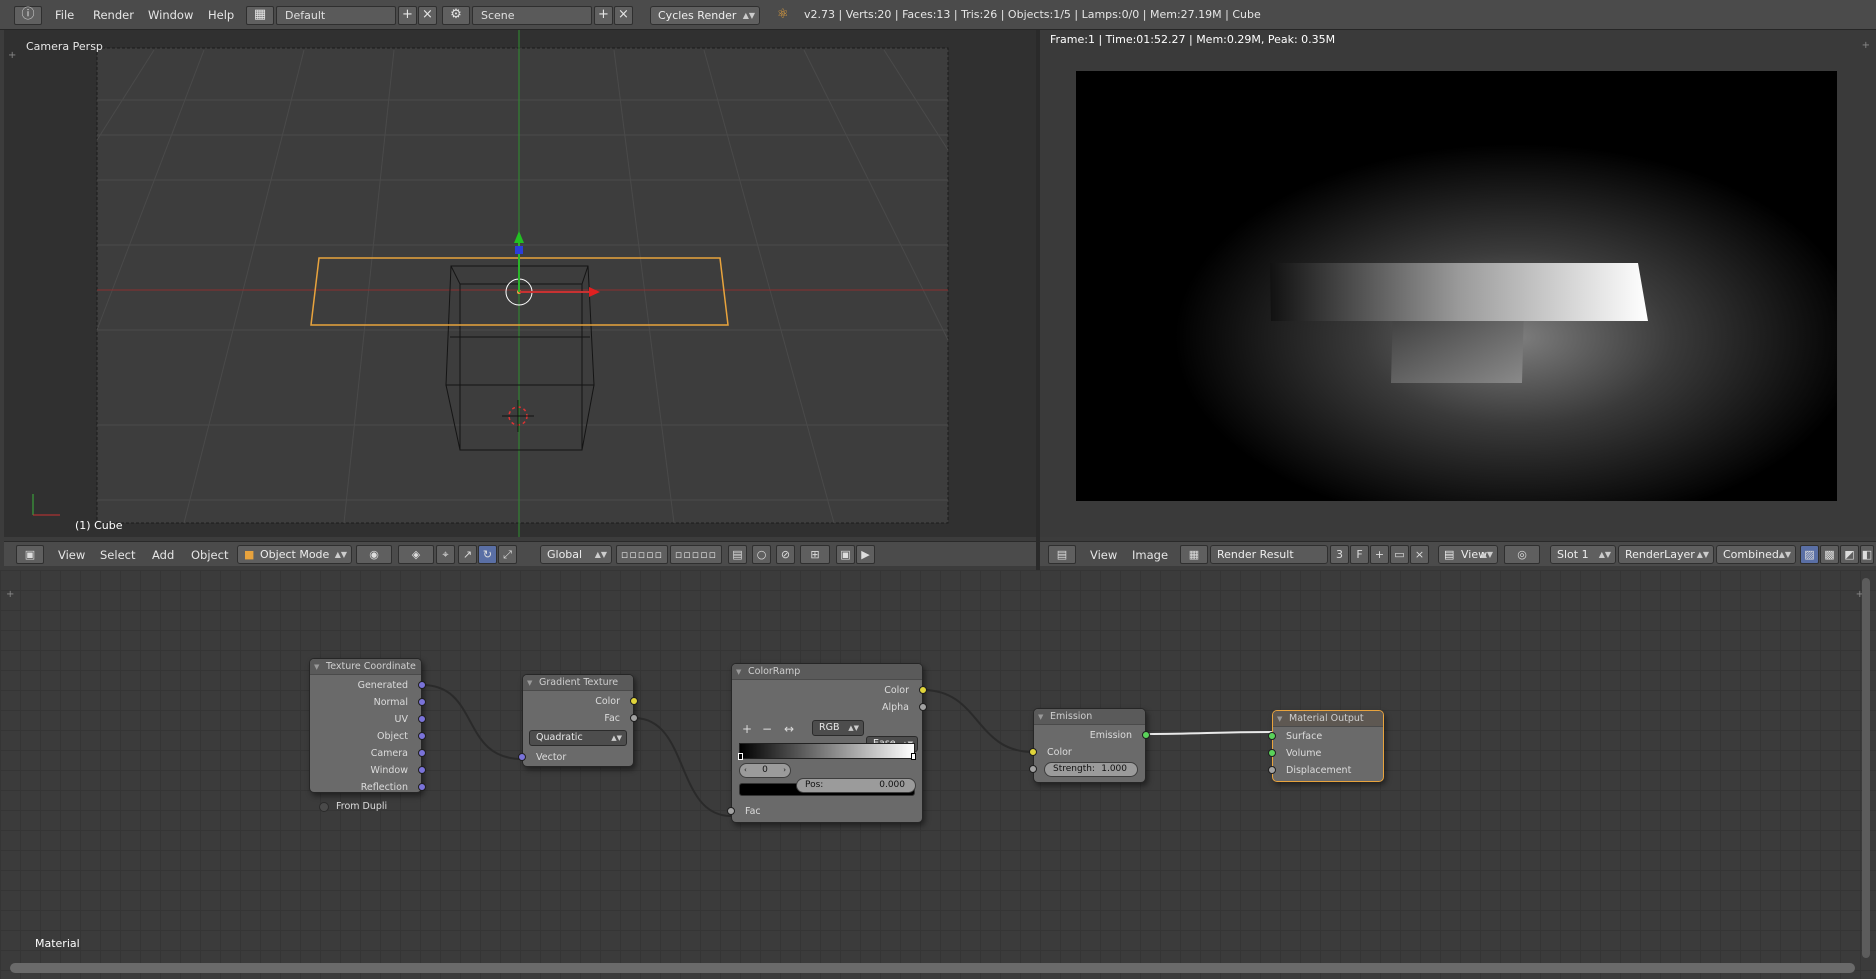 The image size is (1876, 979). Describe the element at coordinates (815, 554) in the screenshot. I see `snap-element-icon: ⊞` at that location.